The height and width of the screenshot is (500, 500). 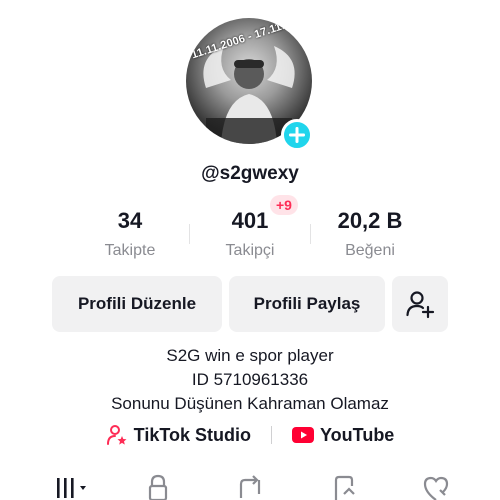 I want to click on plus-icon, so click(x=297, y=135).